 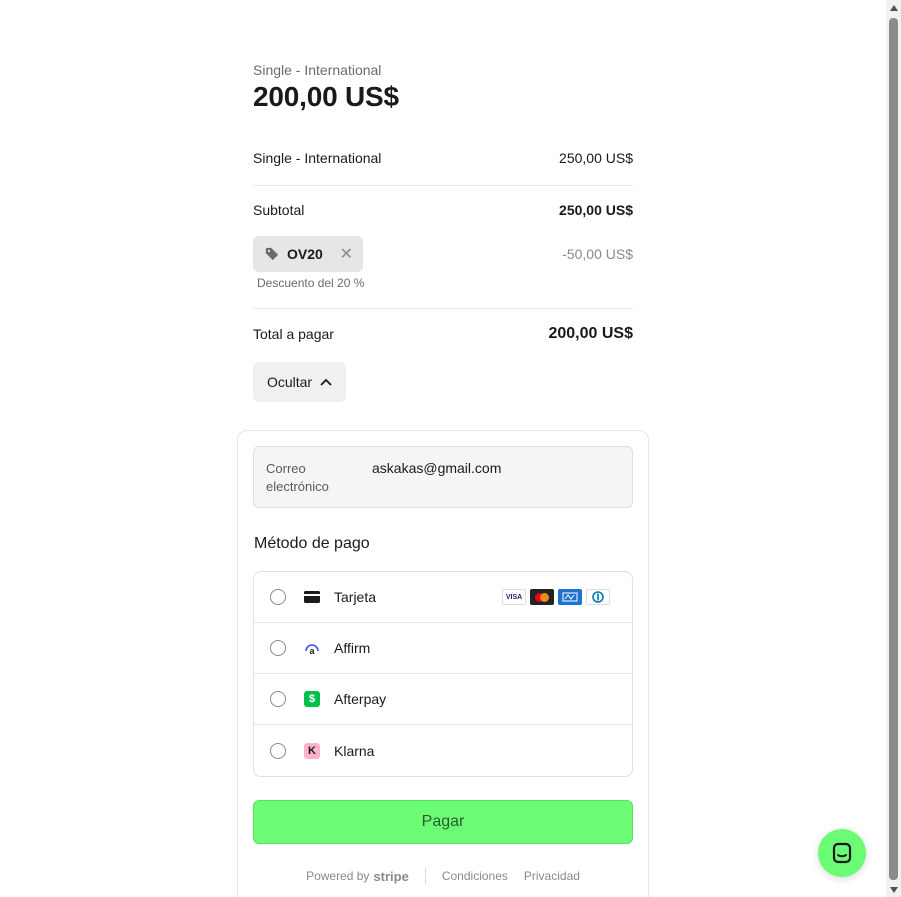 What do you see at coordinates (893, 449) in the screenshot?
I see `scrollbar-thumb` at bounding box center [893, 449].